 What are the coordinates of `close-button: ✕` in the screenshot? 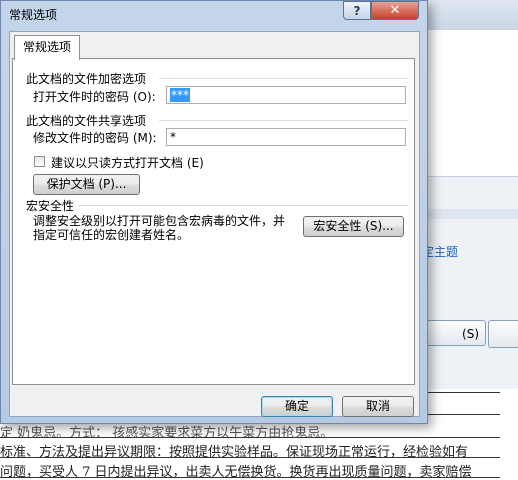 It's located at (395, 10).